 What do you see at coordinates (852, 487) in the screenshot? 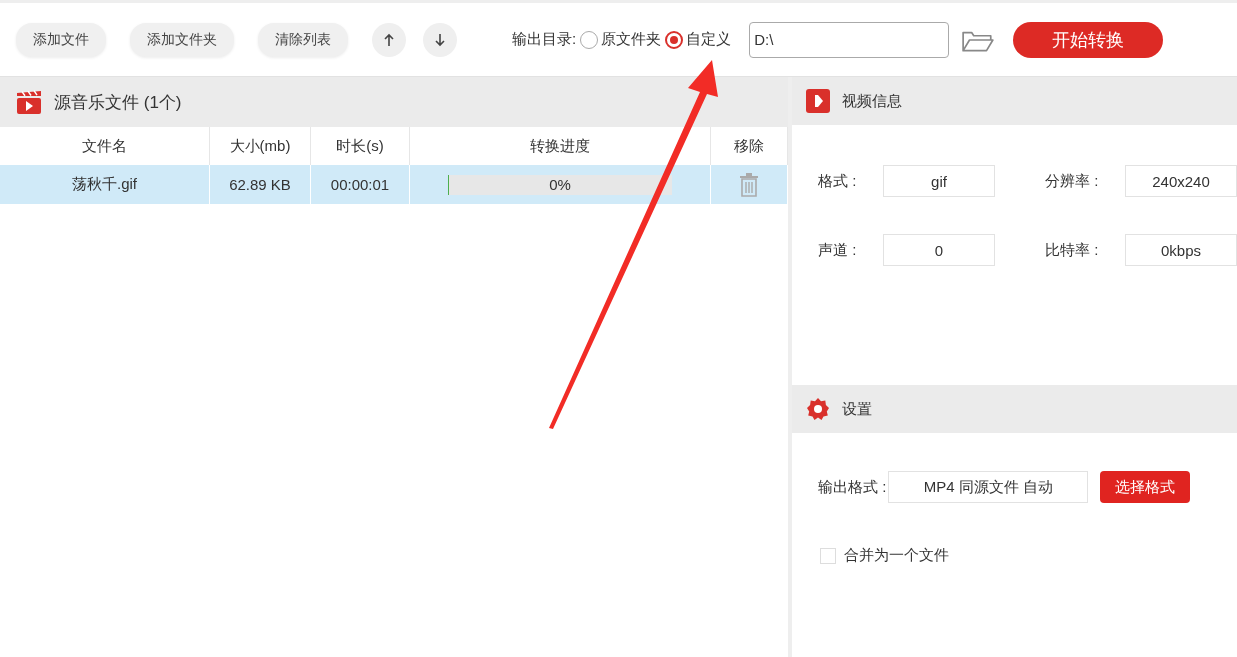
I see `output-format-label: 输出格式 :` at bounding box center [852, 487].